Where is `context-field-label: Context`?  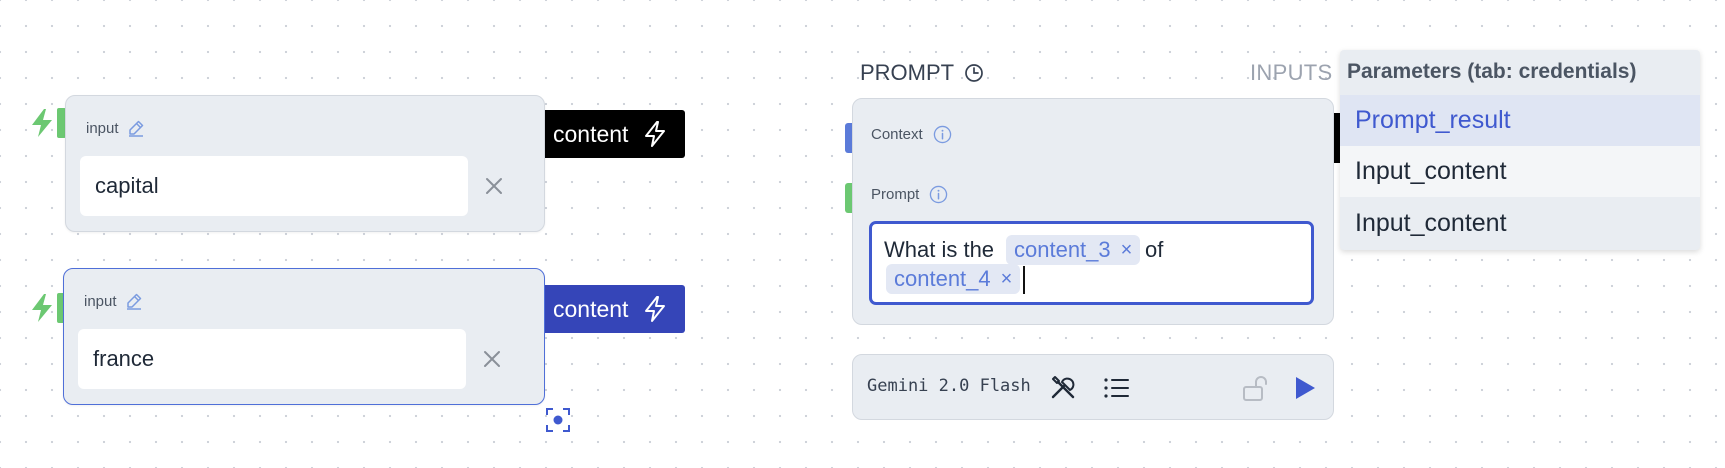 context-field-label: Context is located at coordinates (911, 134).